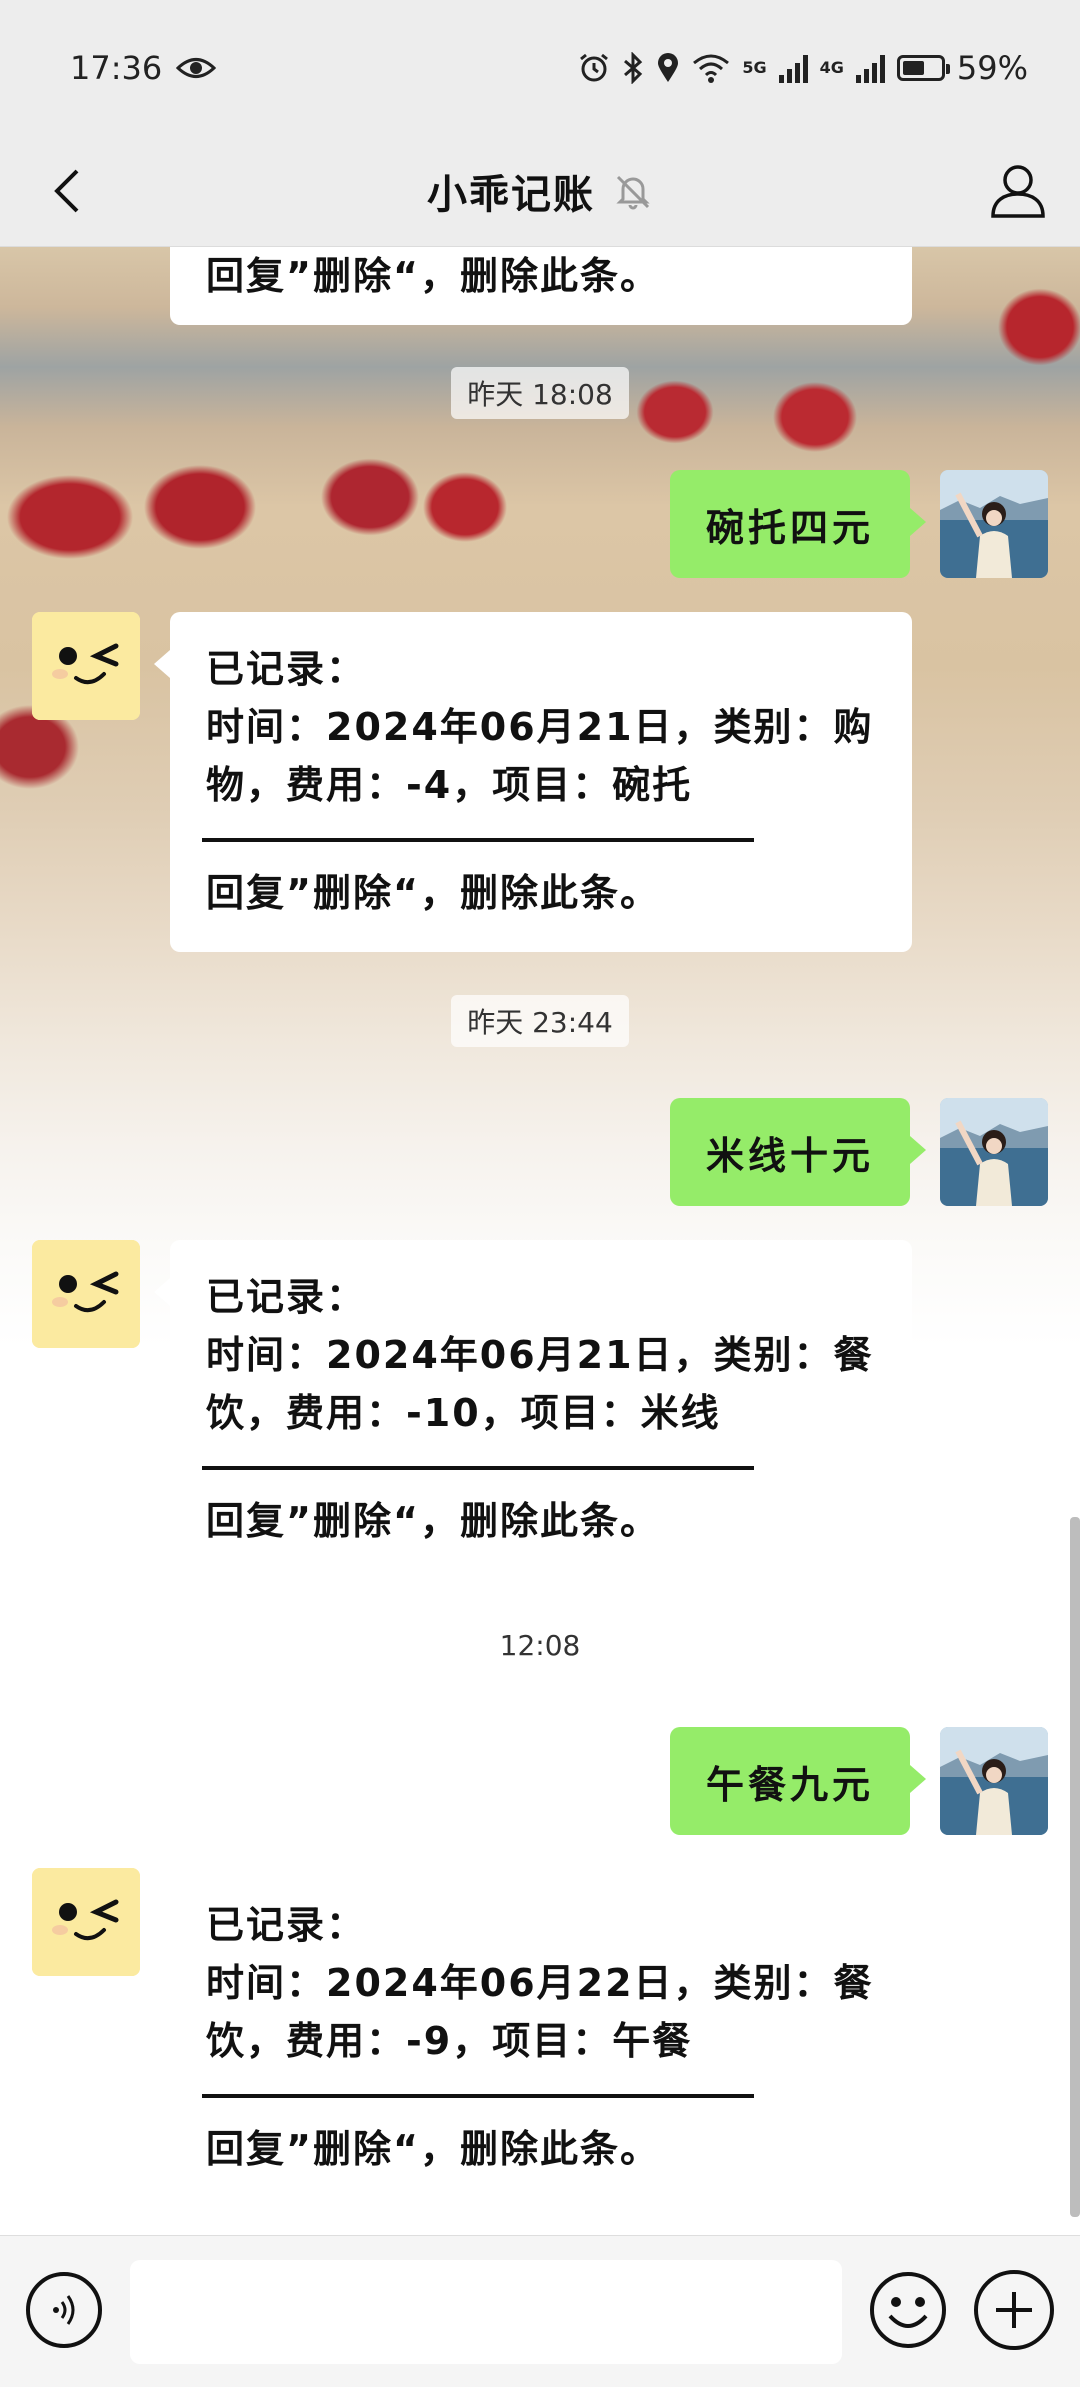  I want to click on timestamp-label: 12:08, so click(540, 1645).